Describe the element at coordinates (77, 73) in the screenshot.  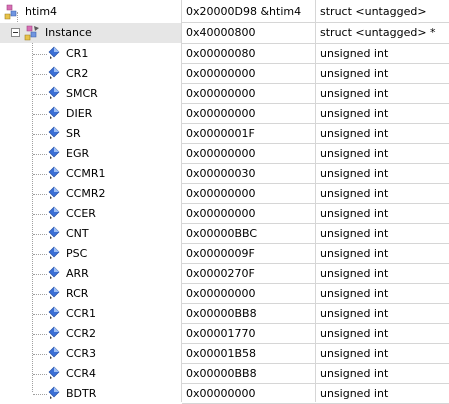
I see `variable-name: CR2` at that location.